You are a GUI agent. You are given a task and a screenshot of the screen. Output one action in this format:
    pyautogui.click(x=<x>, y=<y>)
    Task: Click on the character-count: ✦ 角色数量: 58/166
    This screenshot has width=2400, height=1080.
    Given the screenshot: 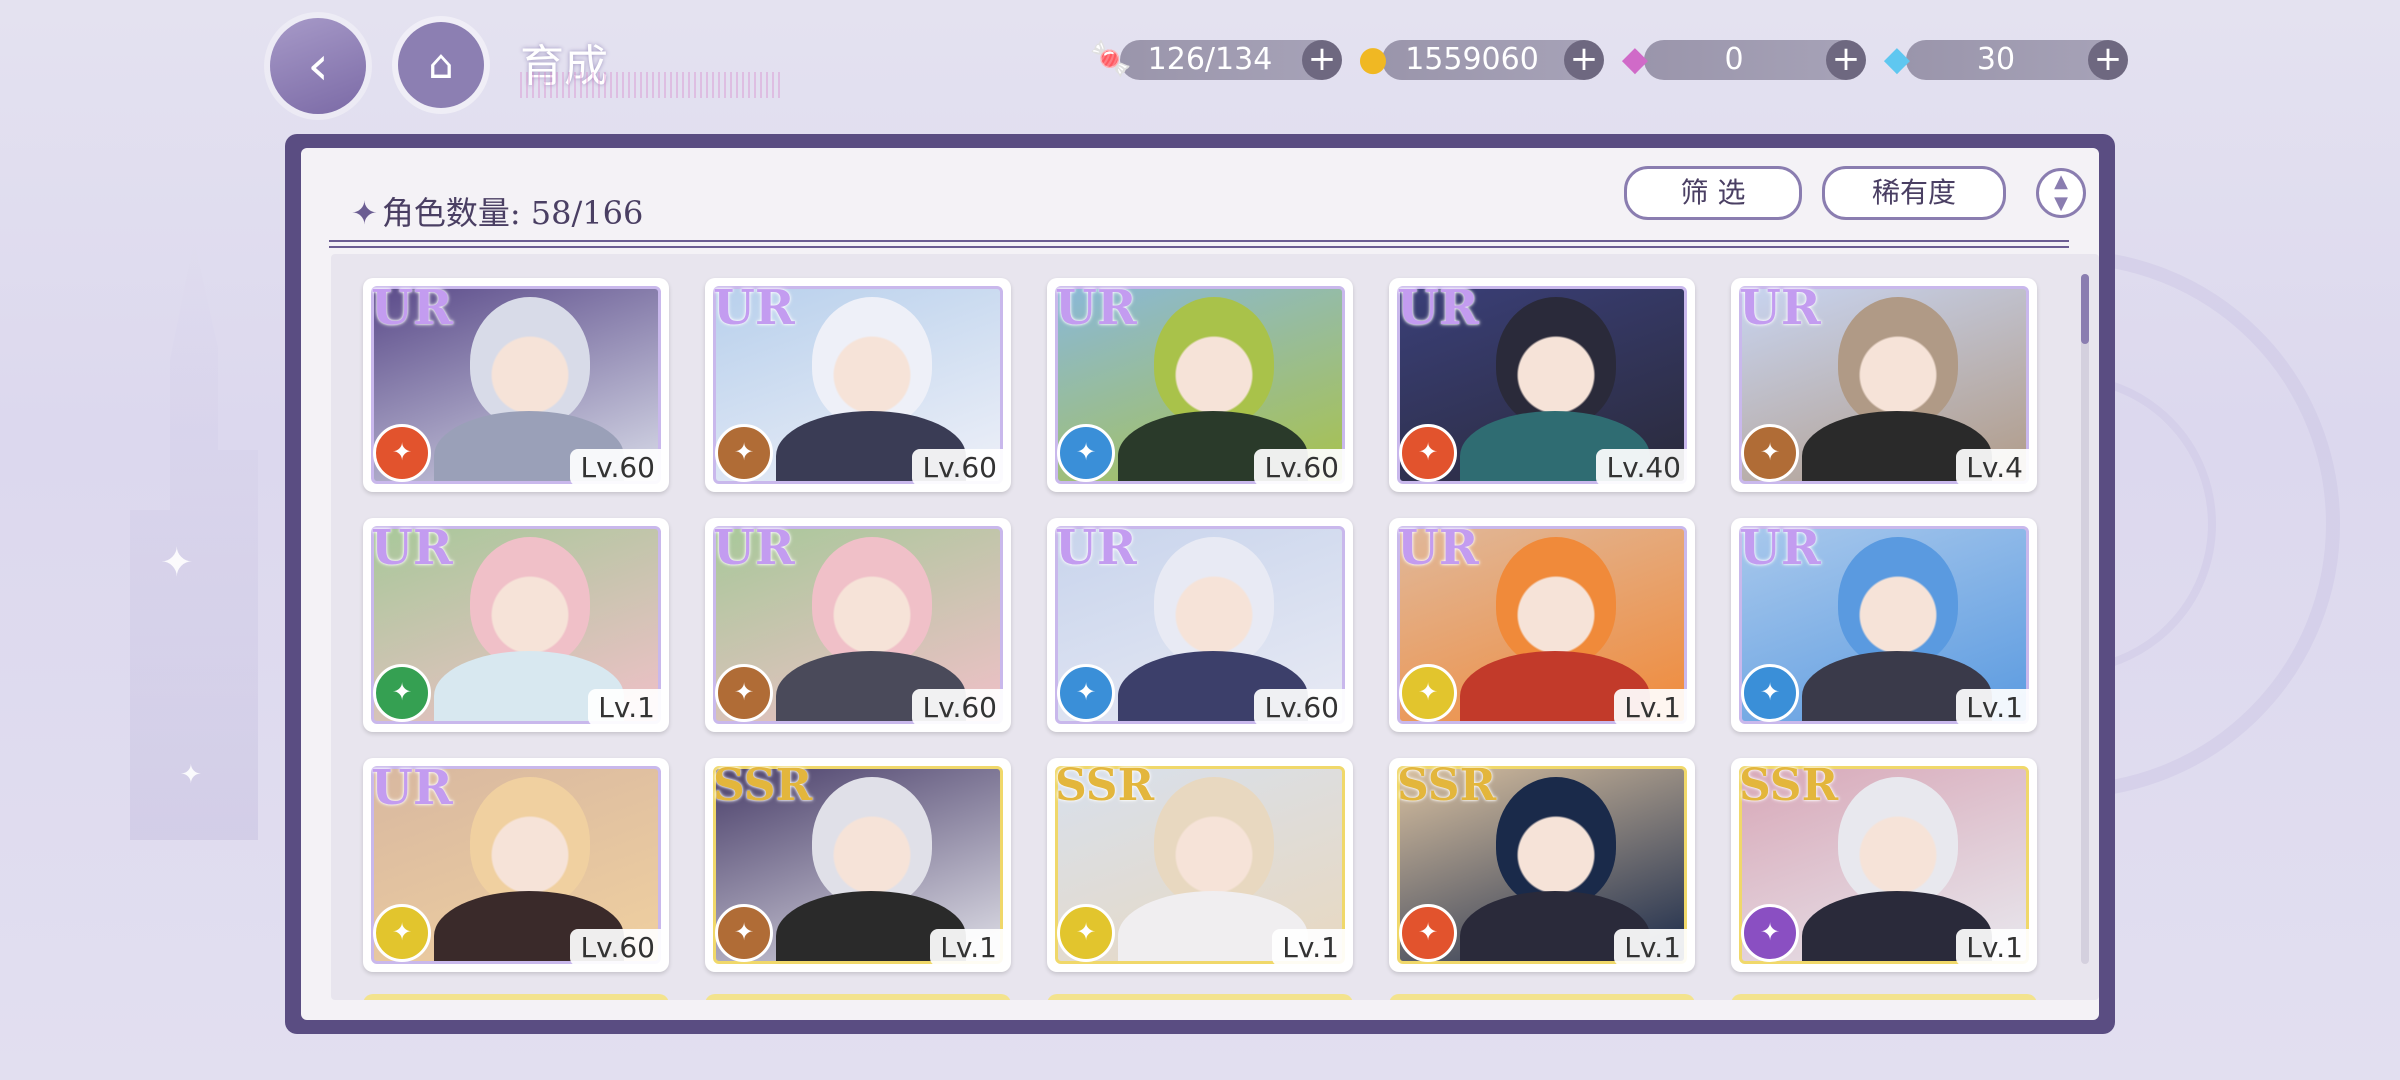 What is the action you would take?
    pyautogui.click(x=497, y=211)
    